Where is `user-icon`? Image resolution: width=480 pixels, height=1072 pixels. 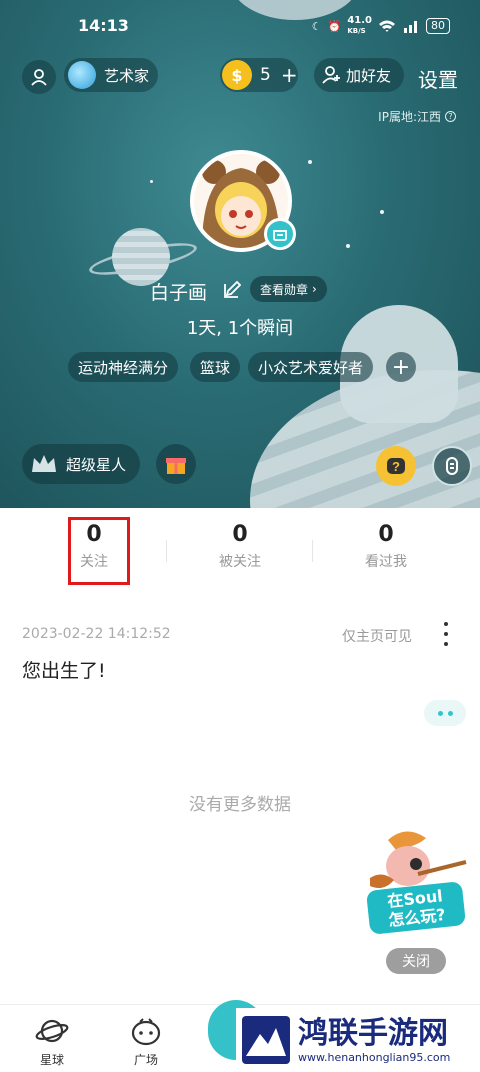 user-icon is located at coordinates (39, 77).